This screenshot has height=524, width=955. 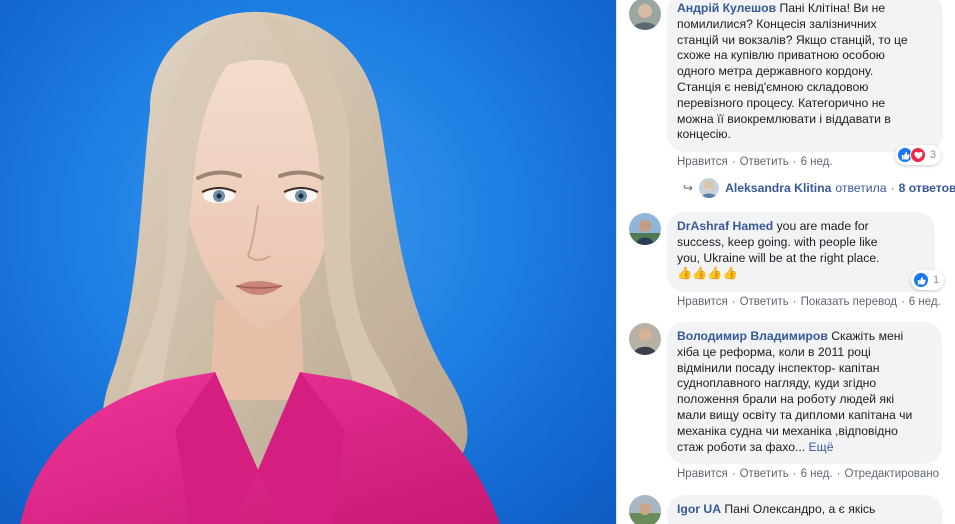 I want to click on comment-text-line: 👍👍👍👍, so click(x=707, y=273).